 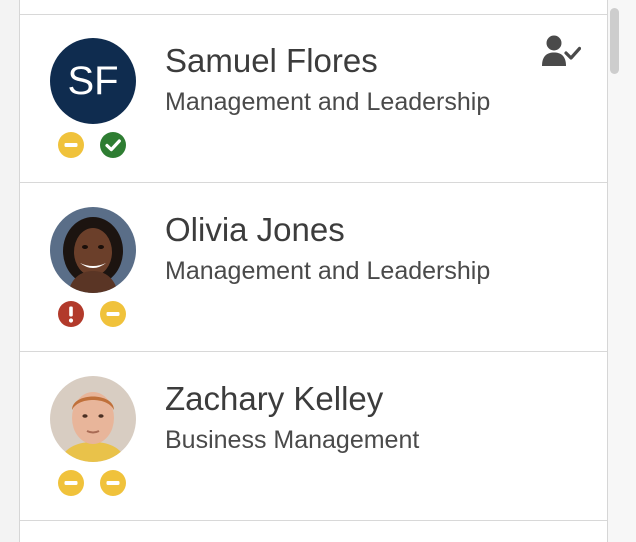 I want to click on avatar: SF, so click(x=93, y=81).